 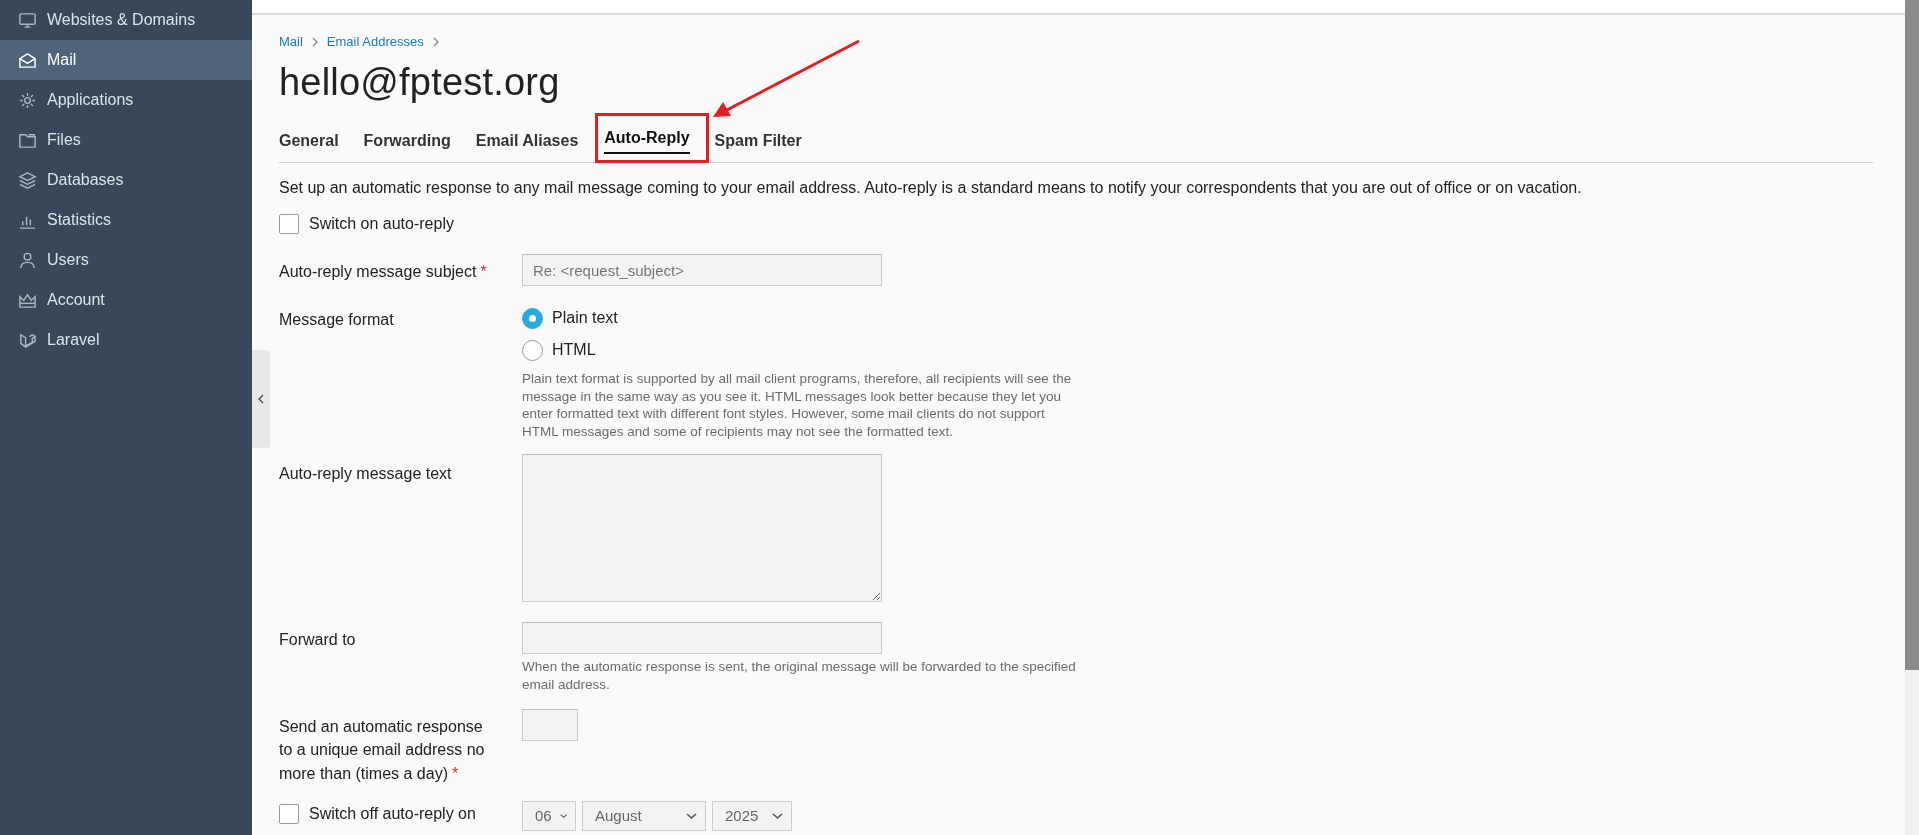 I want to click on radio-label: Plain text, so click(x=585, y=318).